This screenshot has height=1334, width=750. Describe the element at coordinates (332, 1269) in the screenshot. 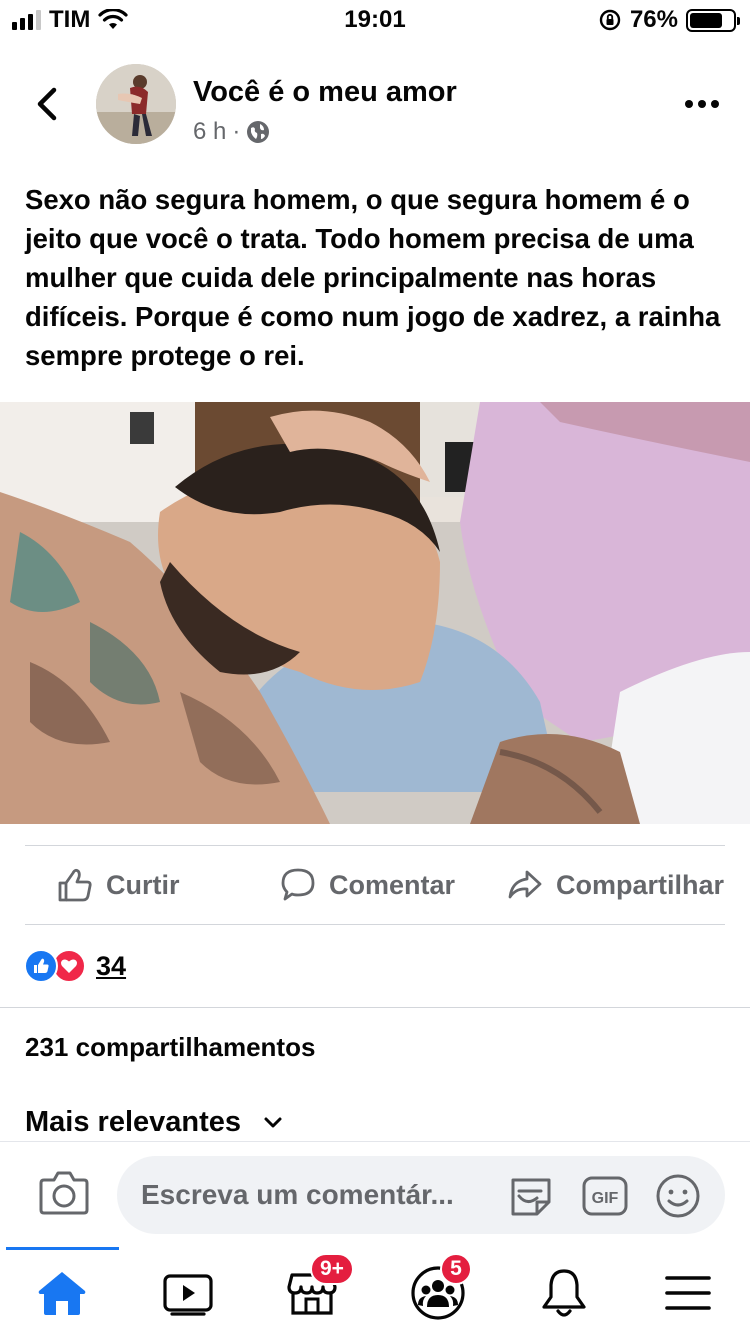

I see `marketplace-badge: 9+` at that location.